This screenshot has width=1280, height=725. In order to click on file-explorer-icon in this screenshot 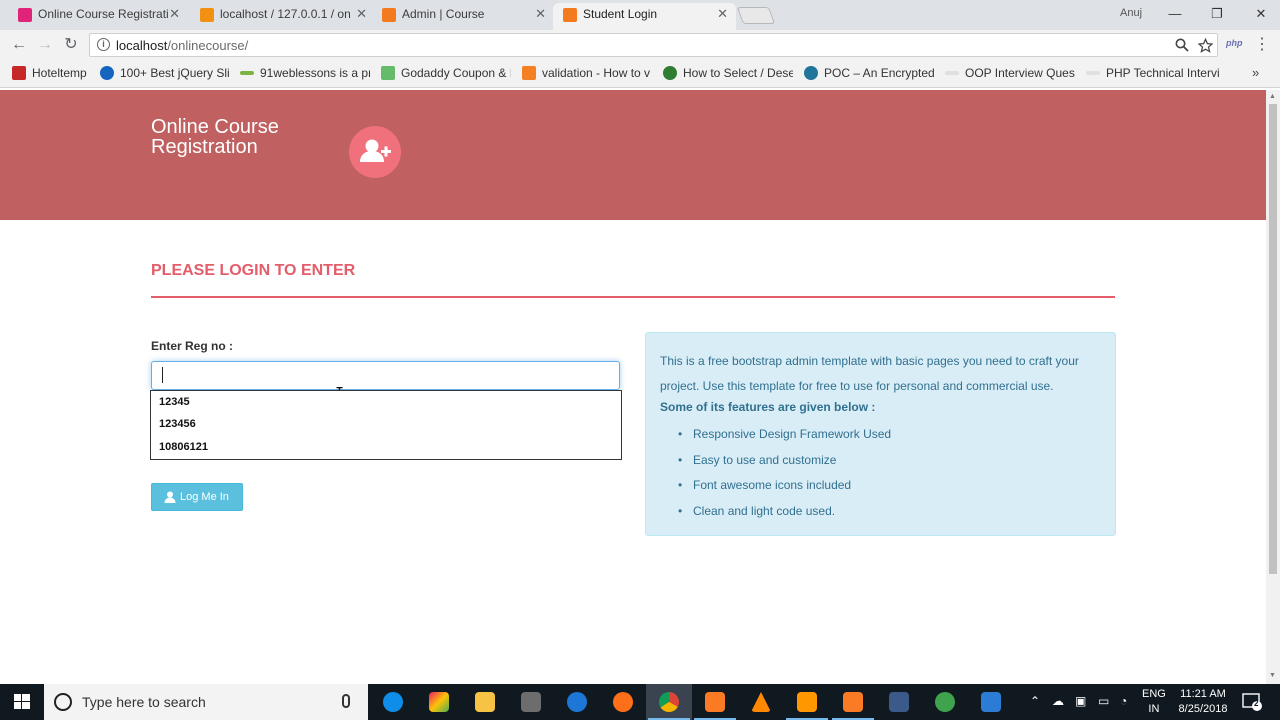, I will do `click(485, 702)`.